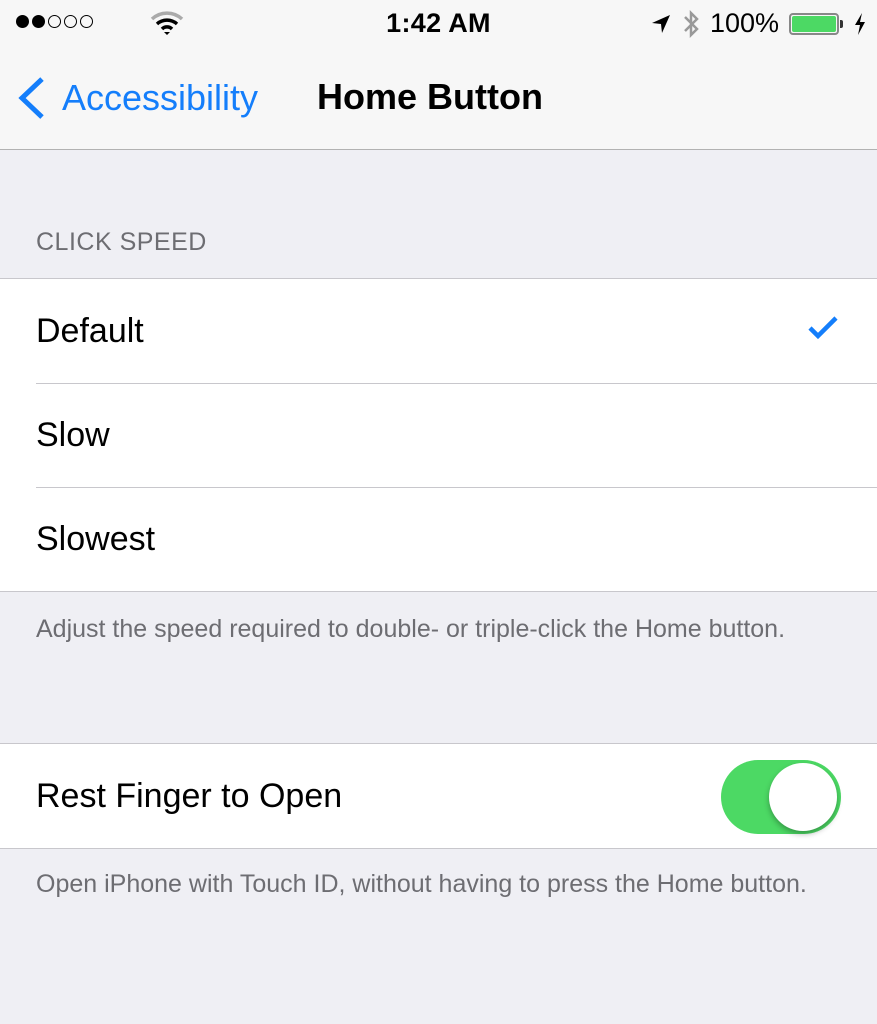  I want to click on battery-icon, so click(814, 23).